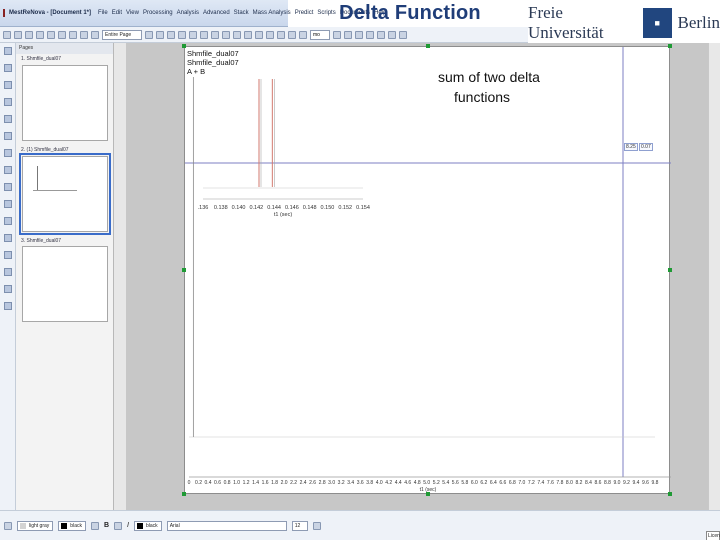 The image size is (720, 540). Describe the element at coordinates (62, 34) in the screenshot. I see `redo-icon` at that location.